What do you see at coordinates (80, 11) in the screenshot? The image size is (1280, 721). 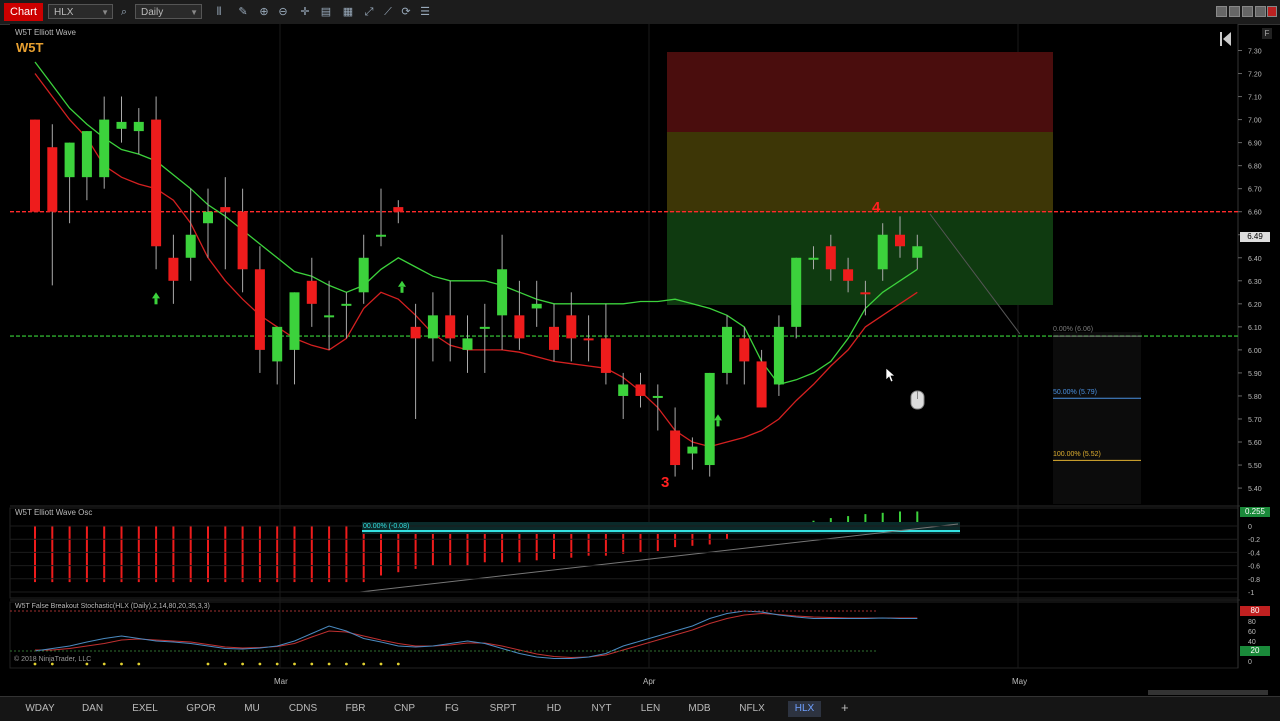 I see `symbol-selector: HLX ▼` at bounding box center [80, 11].